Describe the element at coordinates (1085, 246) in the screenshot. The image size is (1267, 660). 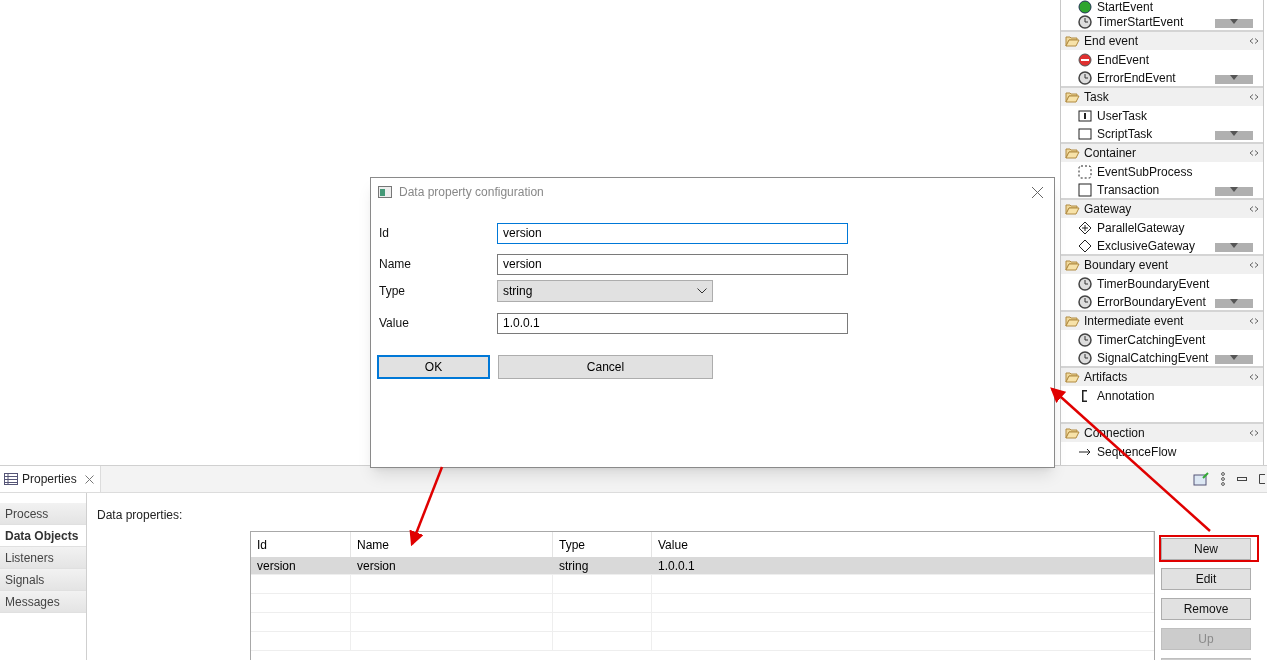
I see `diamond-icon` at that location.